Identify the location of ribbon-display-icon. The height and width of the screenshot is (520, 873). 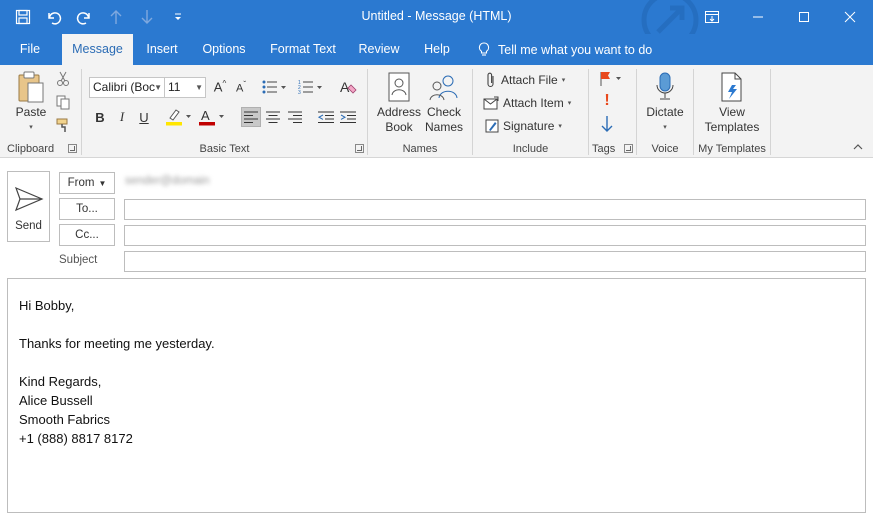
(712, 17).